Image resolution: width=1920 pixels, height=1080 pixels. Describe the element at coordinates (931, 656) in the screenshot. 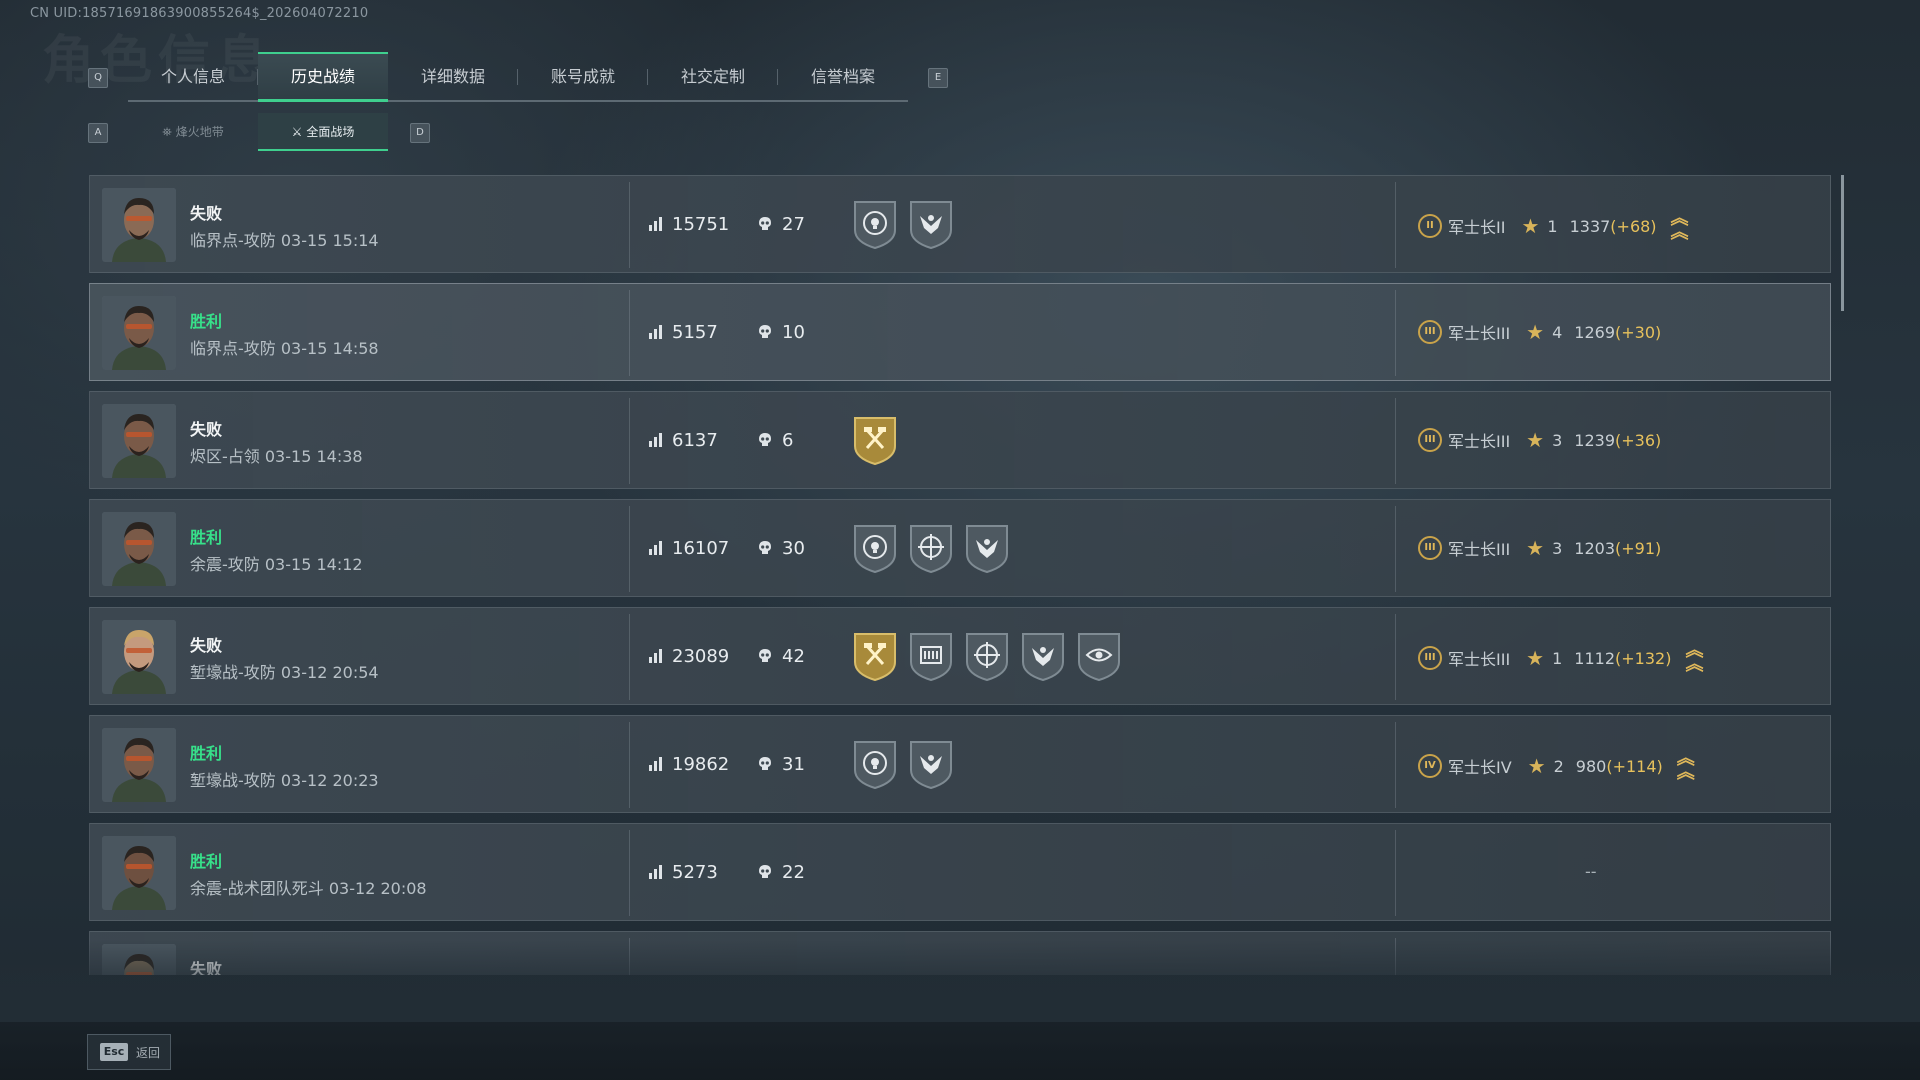

I see `crate-badge-icon` at that location.